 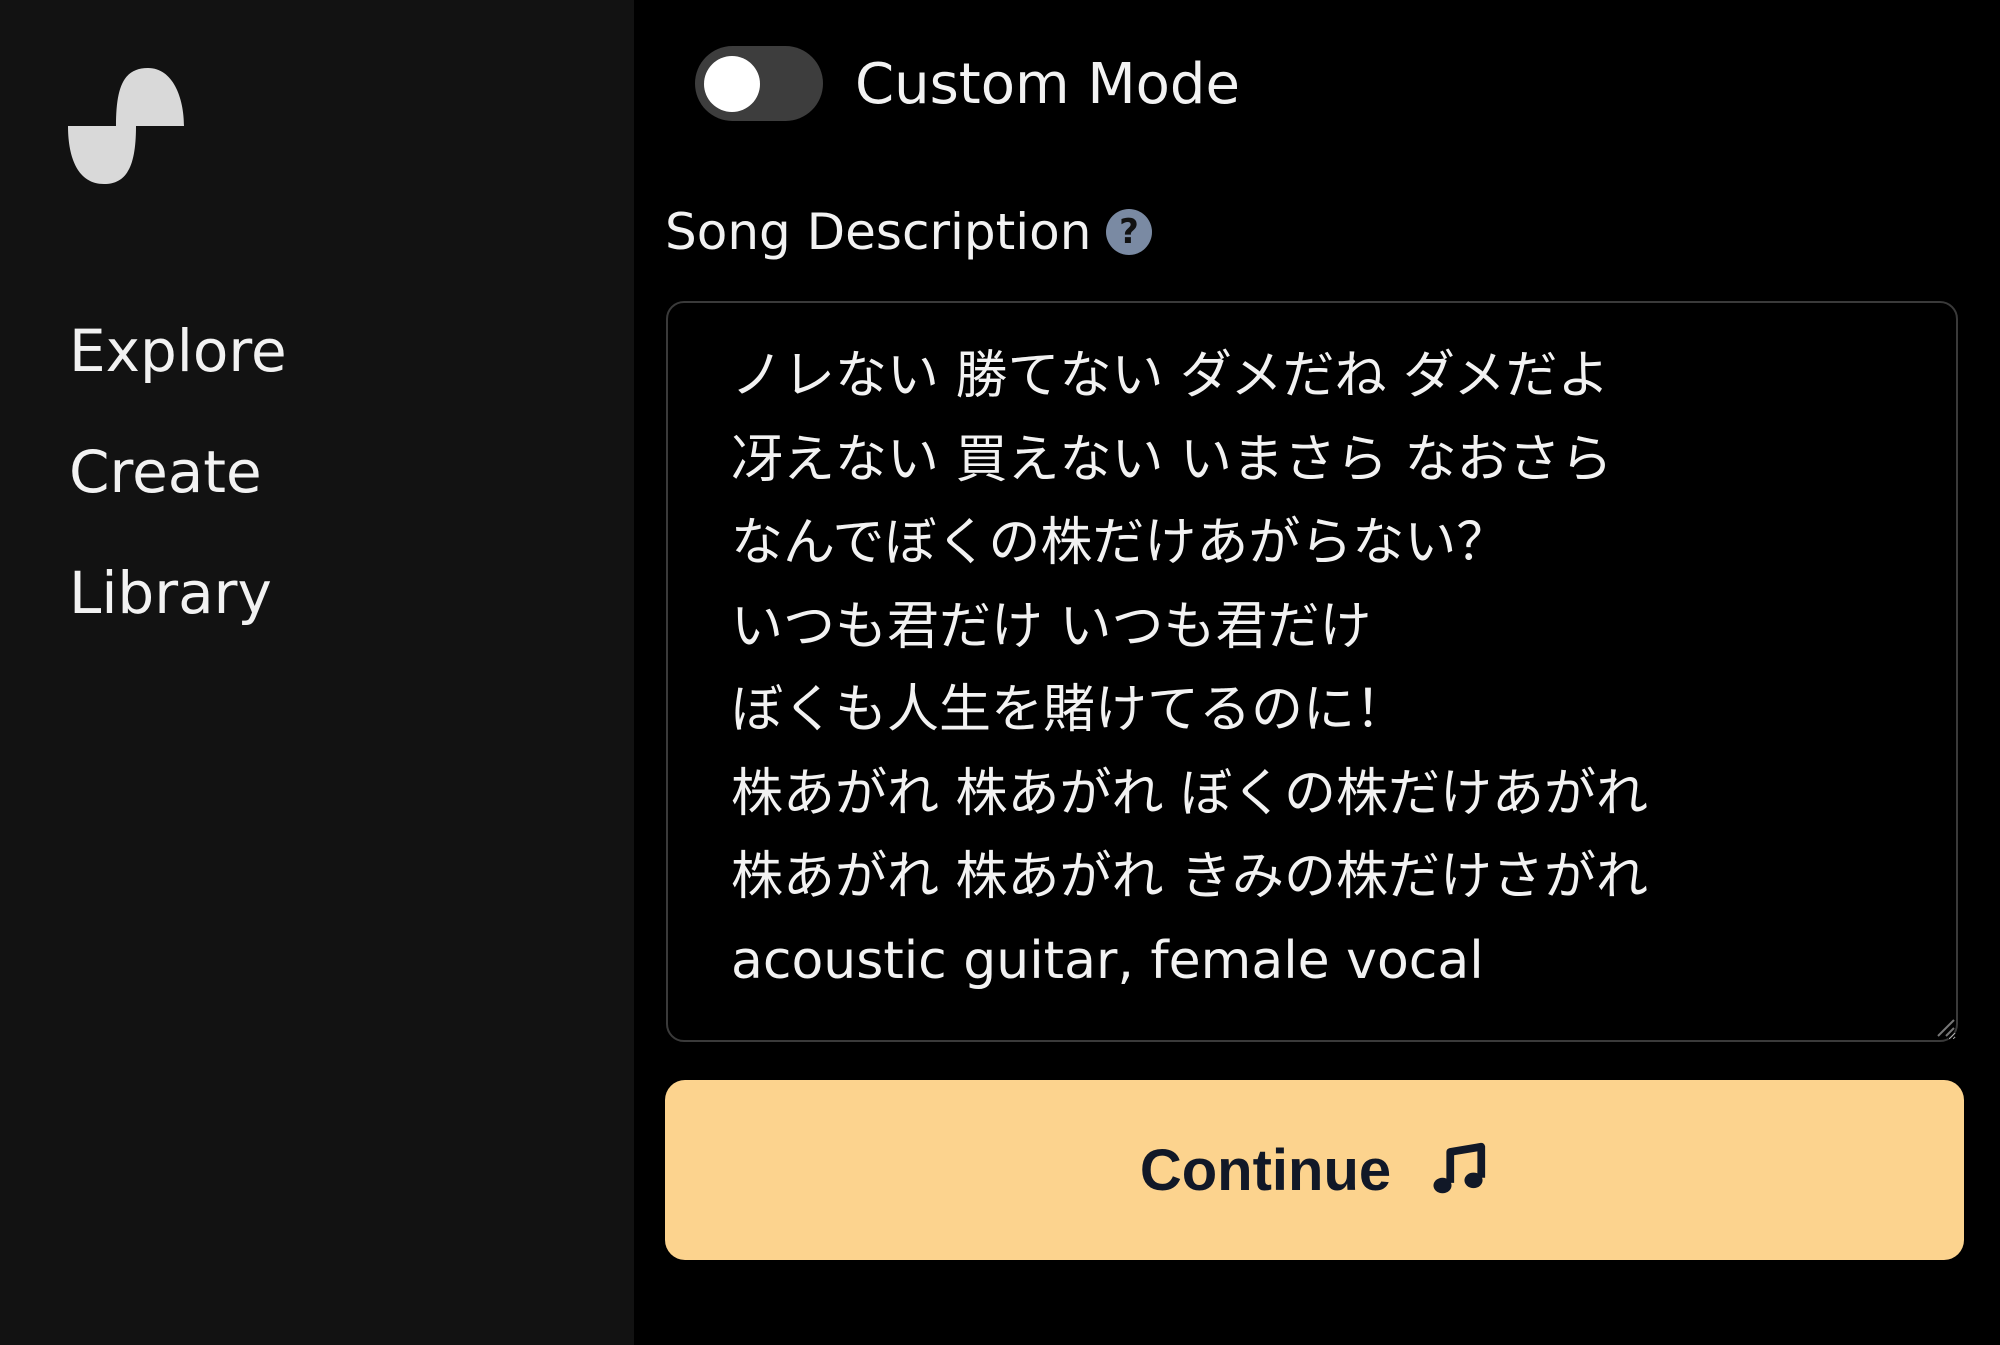 What do you see at coordinates (1129, 232) in the screenshot?
I see `question-circle-icon: ?` at bounding box center [1129, 232].